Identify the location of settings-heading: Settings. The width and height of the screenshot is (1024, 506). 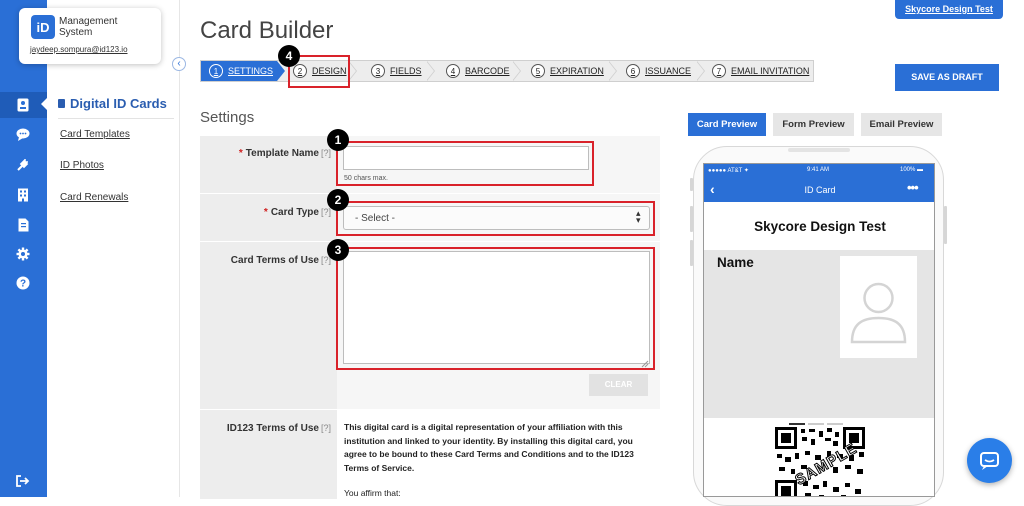
(227, 117).